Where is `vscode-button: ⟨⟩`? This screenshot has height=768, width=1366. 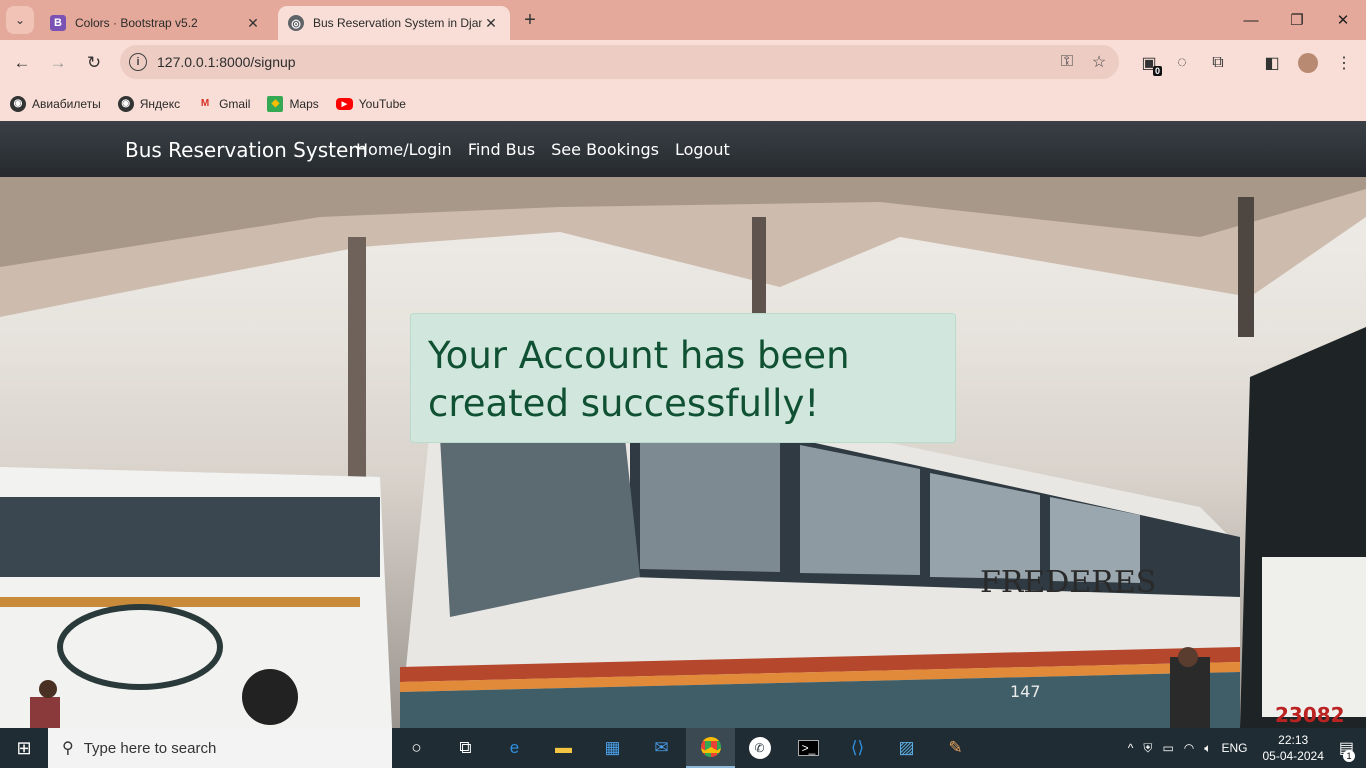
vscode-button: ⟨⟩ is located at coordinates (857, 748).